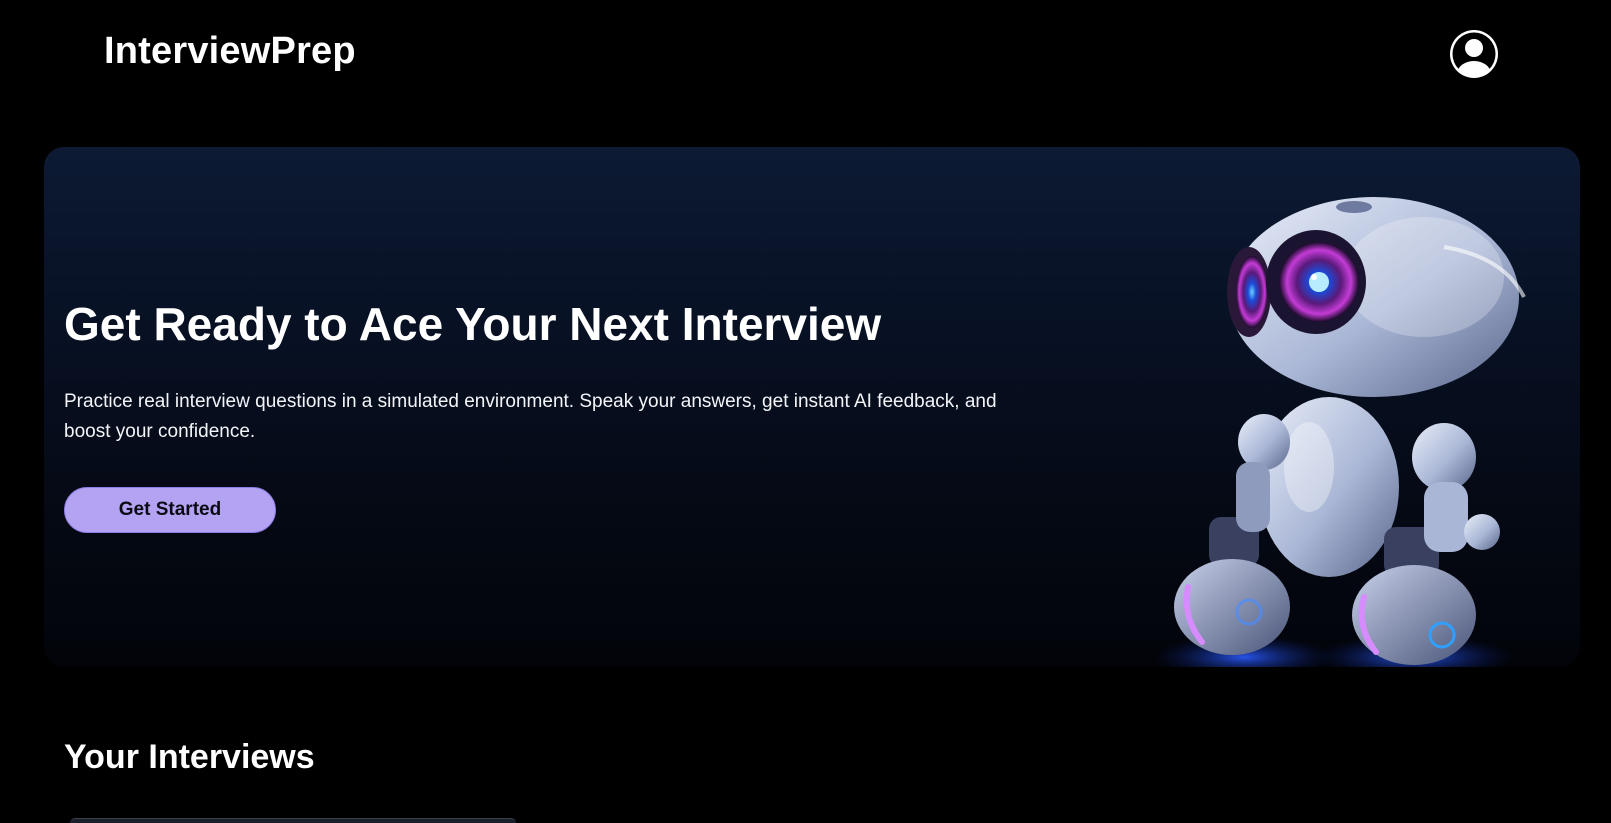 This screenshot has width=1611, height=823. I want to click on your-interviews-heading: Your Interviews, so click(189, 757).